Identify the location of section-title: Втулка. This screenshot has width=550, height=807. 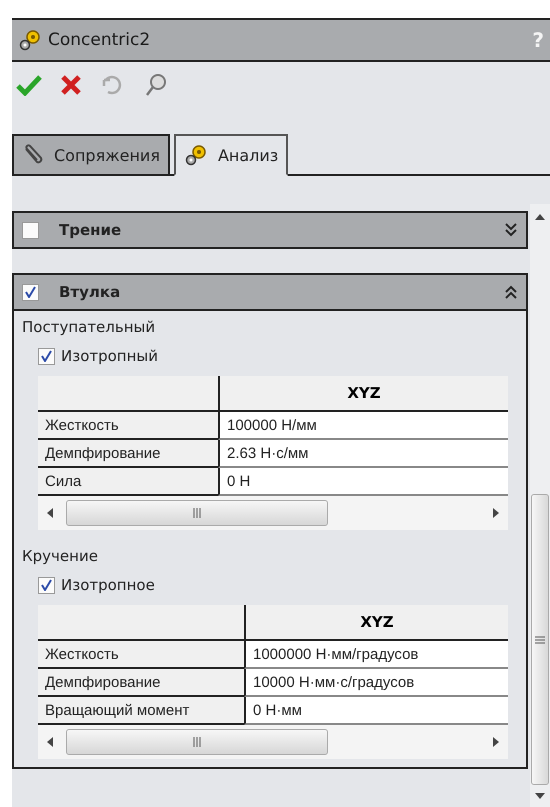
(90, 292).